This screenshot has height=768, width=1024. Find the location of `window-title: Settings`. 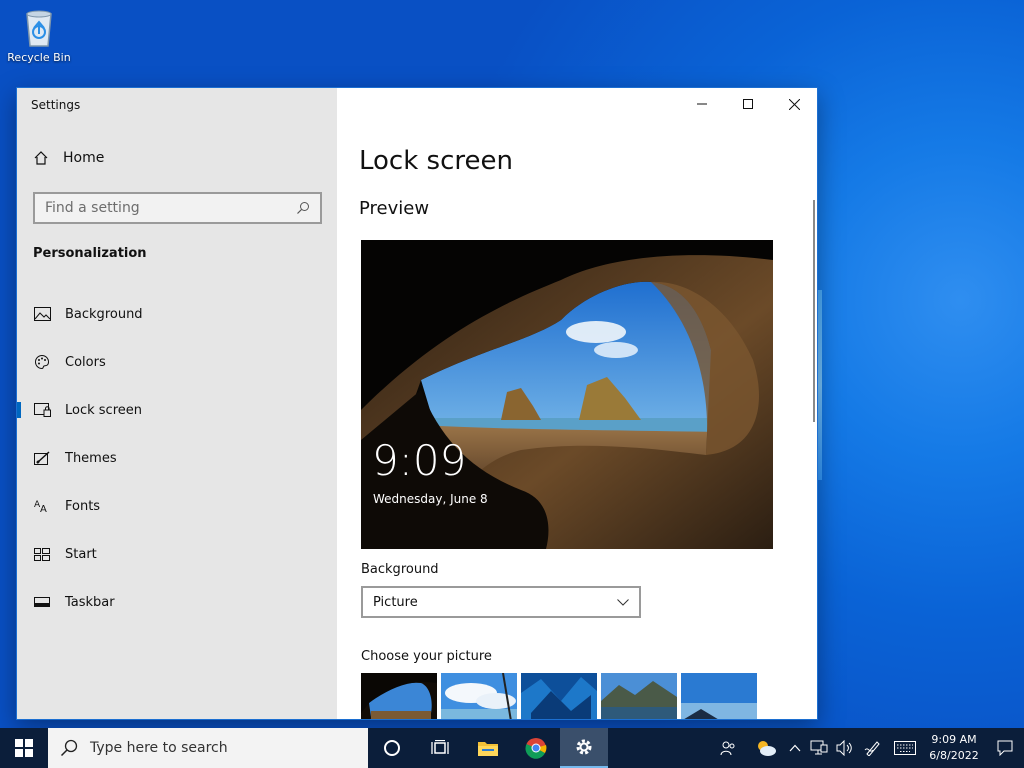

window-title: Settings is located at coordinates (56, 105).